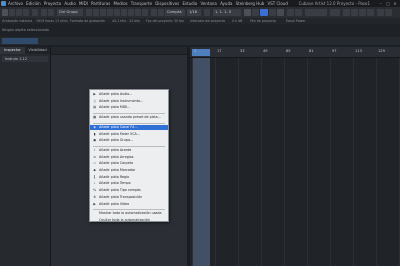 This screenshot has height=266, width=400. I want to click on status-value-pan: Equal Power, so click(296, 21).